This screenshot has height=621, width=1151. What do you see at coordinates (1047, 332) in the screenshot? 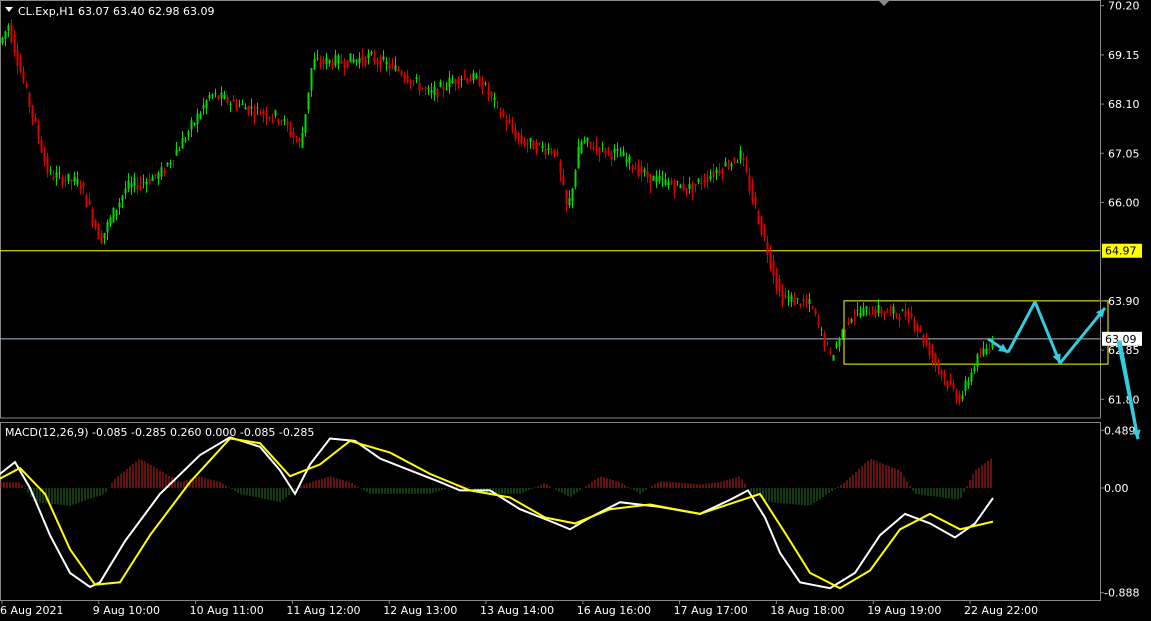
I see `forecast-arrow-segment` at bounding box center [1047, 332].